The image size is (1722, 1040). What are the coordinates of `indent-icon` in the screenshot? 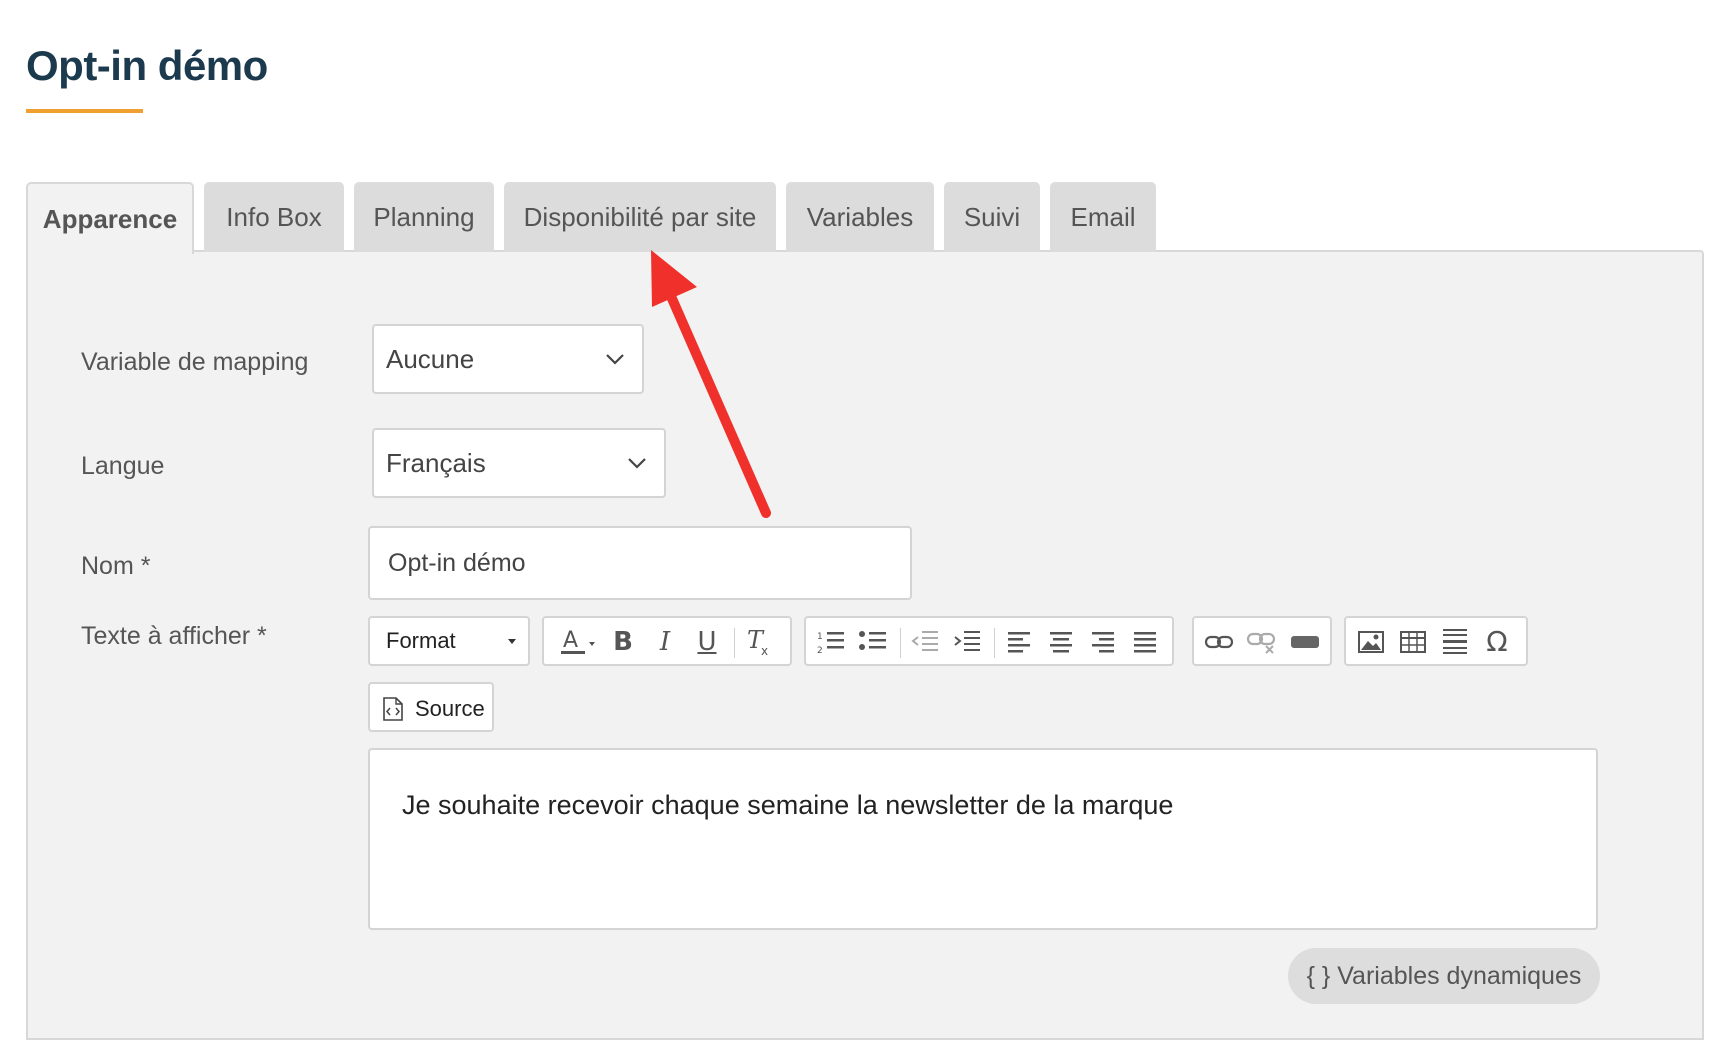 It's located at (967, 642).